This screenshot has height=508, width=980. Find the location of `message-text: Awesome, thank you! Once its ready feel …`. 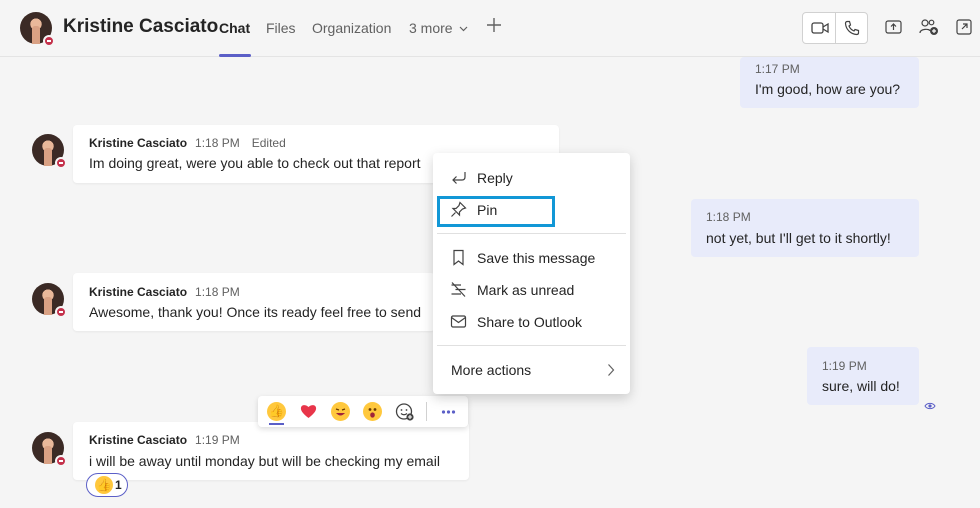

message-text: Awesome, thank you! Once its ready feel … is located at coordinates (255, 312).